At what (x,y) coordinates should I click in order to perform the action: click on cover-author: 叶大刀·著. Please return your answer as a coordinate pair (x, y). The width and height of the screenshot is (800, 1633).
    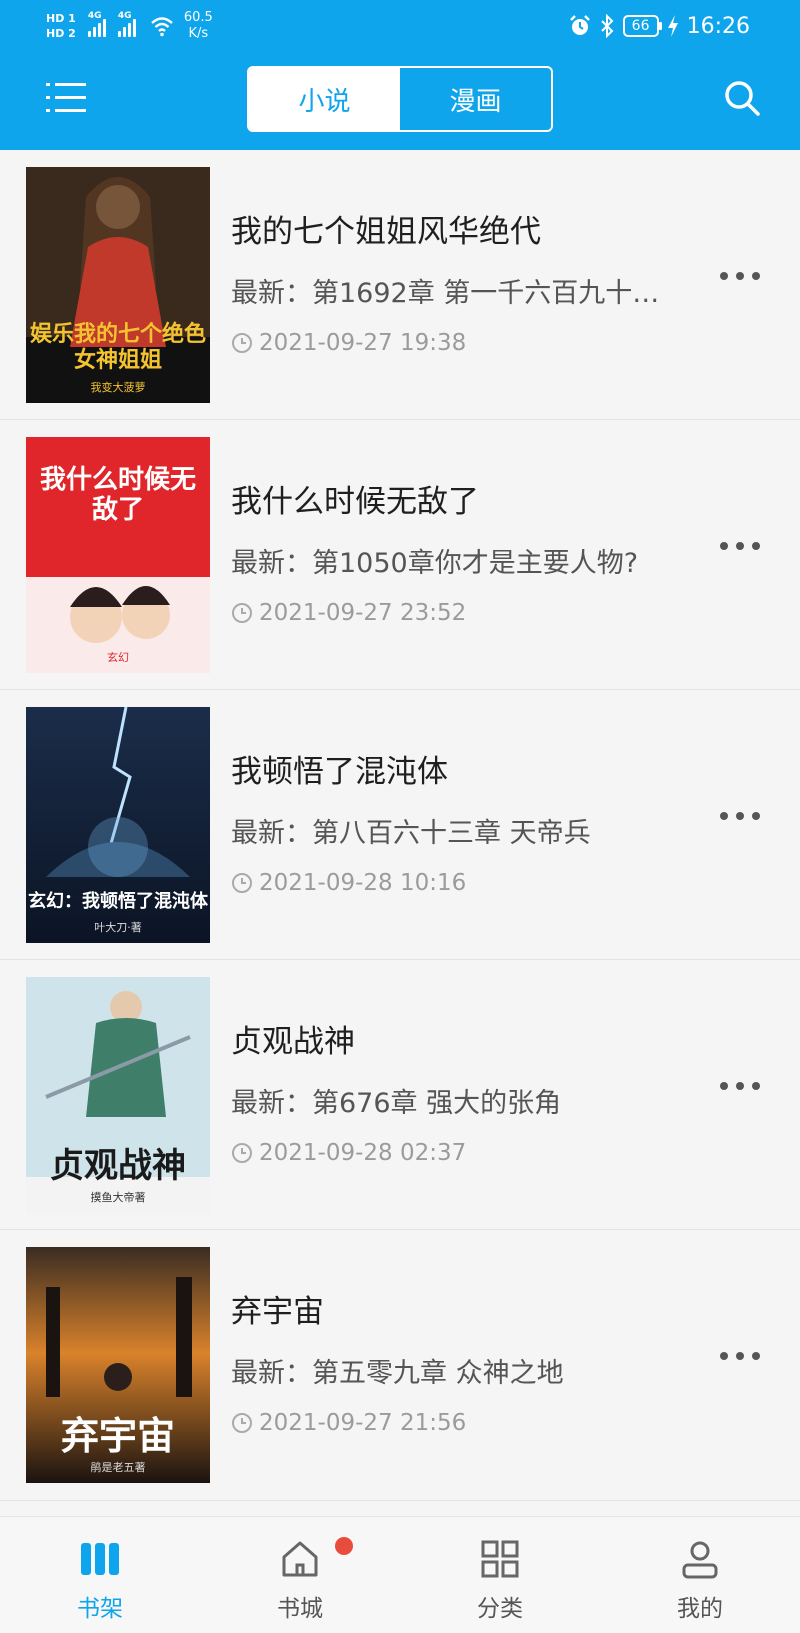
    Looking at the image, I should click on (118, 927).